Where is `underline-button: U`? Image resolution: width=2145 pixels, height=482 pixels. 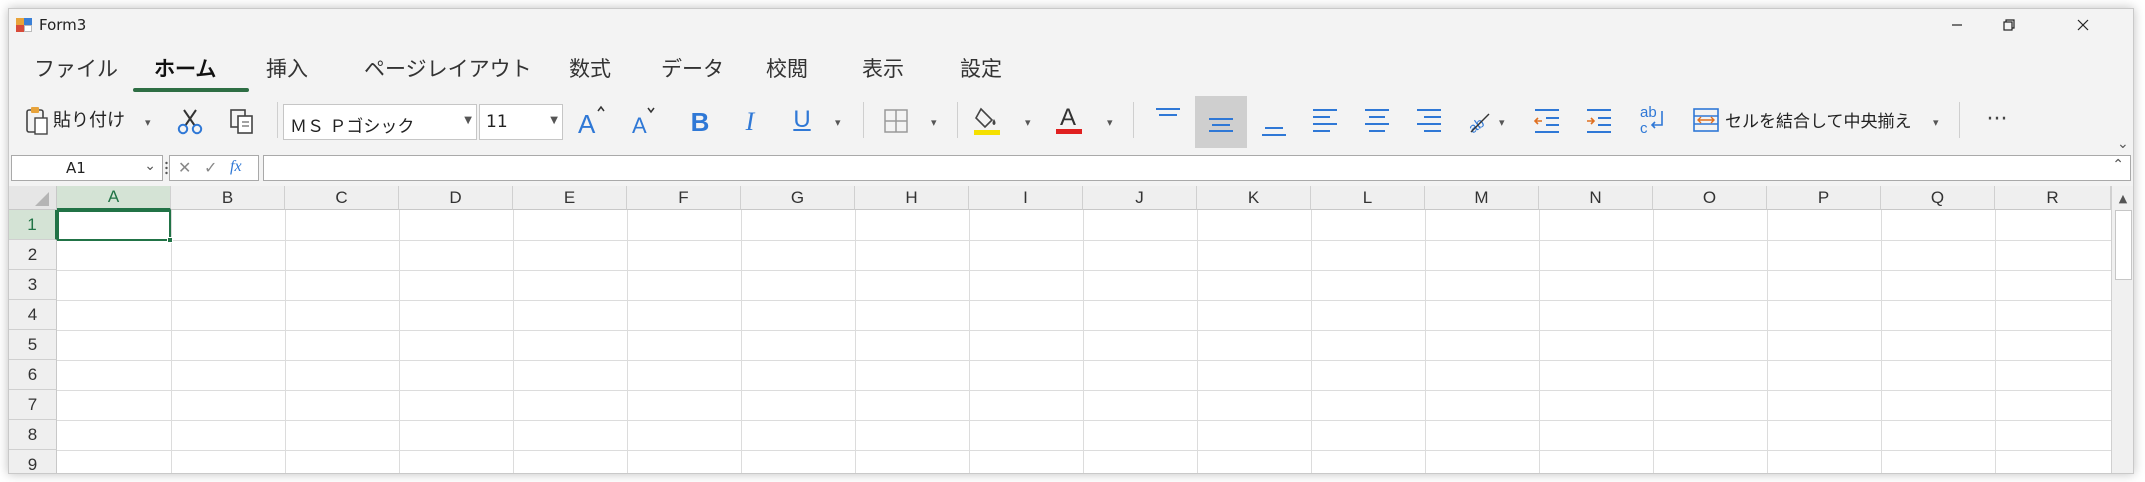
underline-button: U is located at coordinates (802, 120).